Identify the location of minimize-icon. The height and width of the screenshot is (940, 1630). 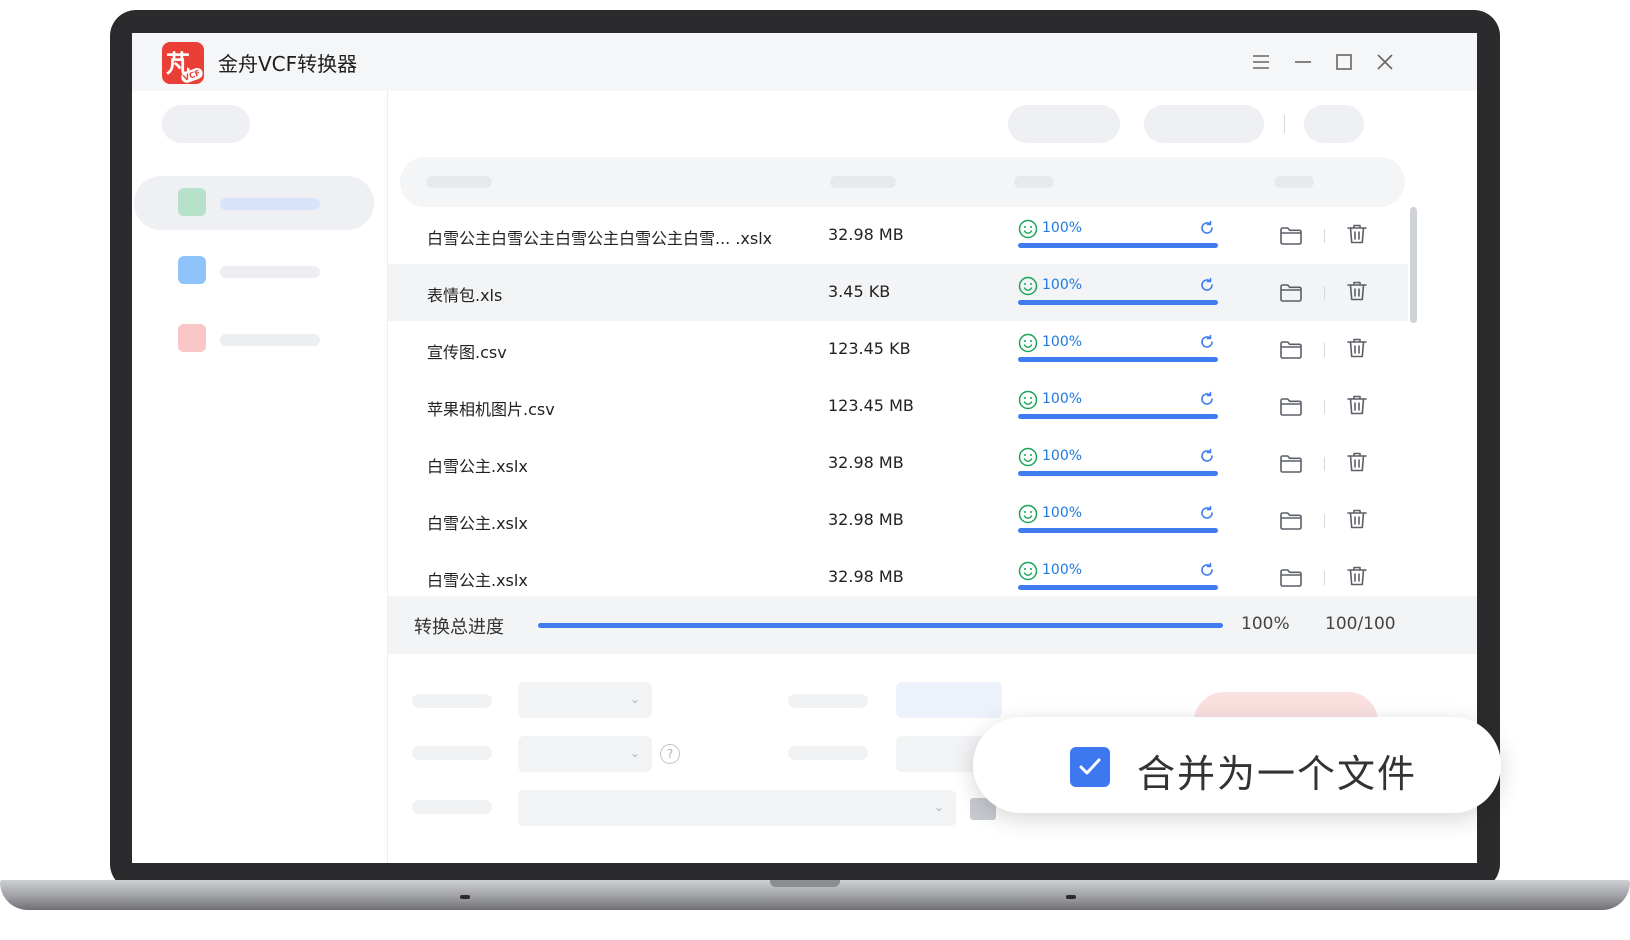
(1303, 62).